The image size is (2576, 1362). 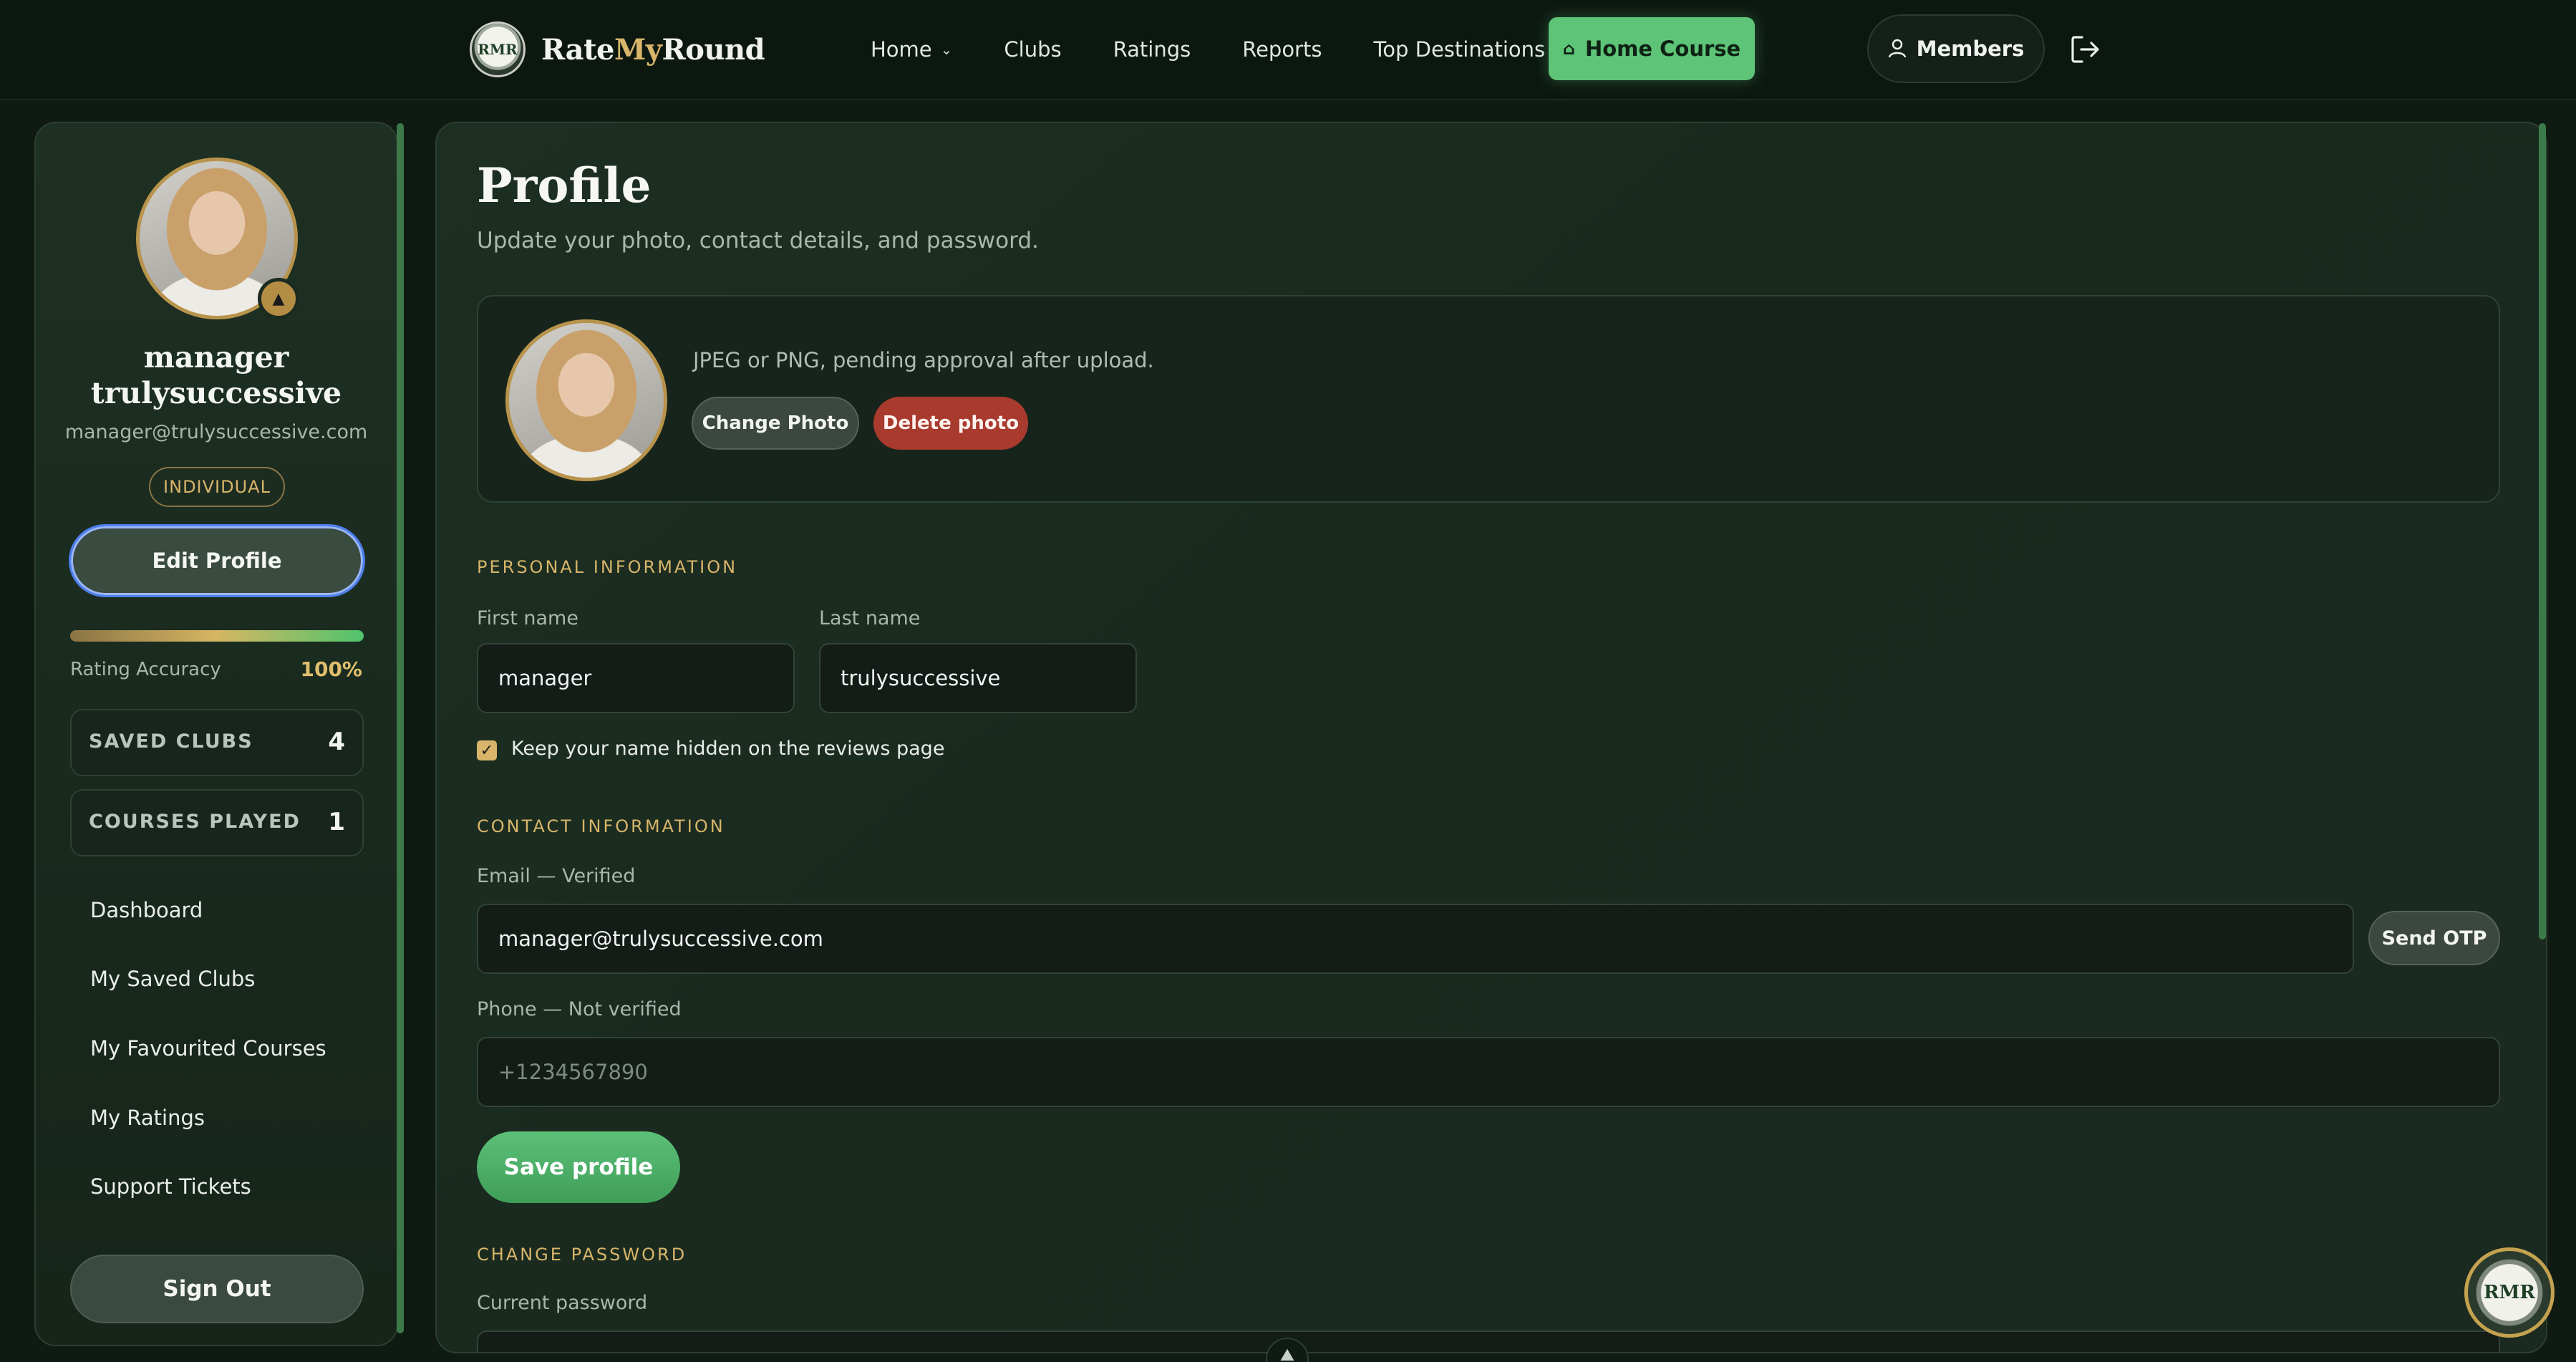 What do you see at coordinates (216, 432) in the screenshot?
I see `user-email: manager@trulysuccessive.com` at bounding box center [216, 432].